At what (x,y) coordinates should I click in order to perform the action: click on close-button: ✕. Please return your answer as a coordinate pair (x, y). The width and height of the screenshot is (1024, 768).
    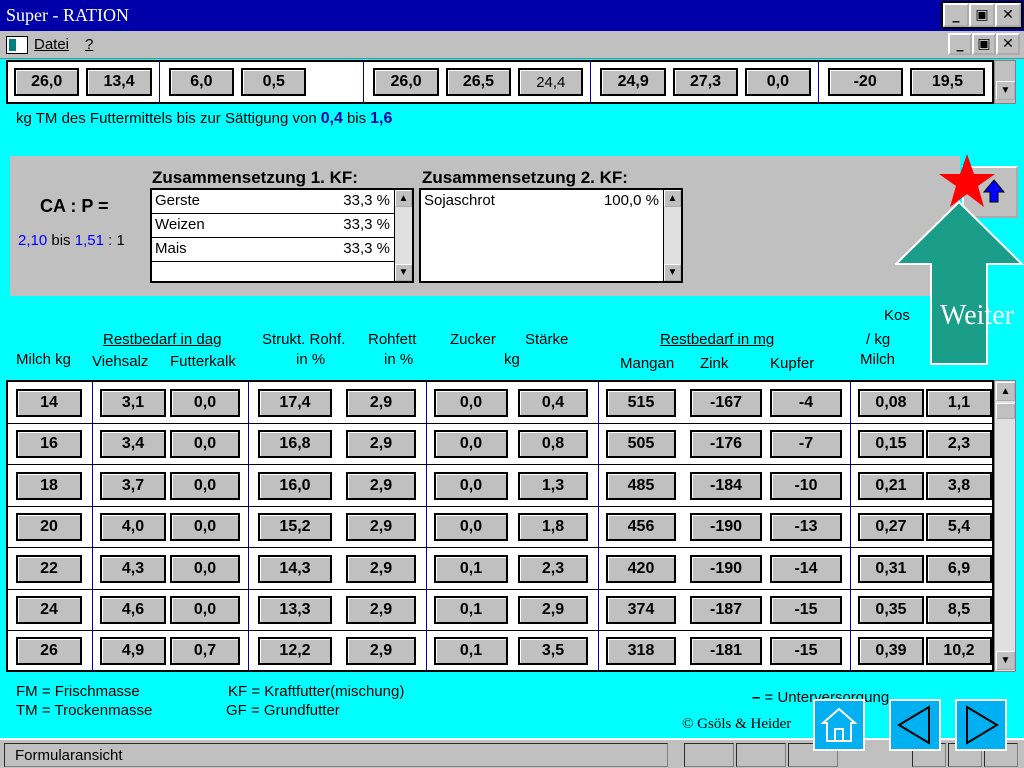
    Looking at the image, I should click on (1008, 15).